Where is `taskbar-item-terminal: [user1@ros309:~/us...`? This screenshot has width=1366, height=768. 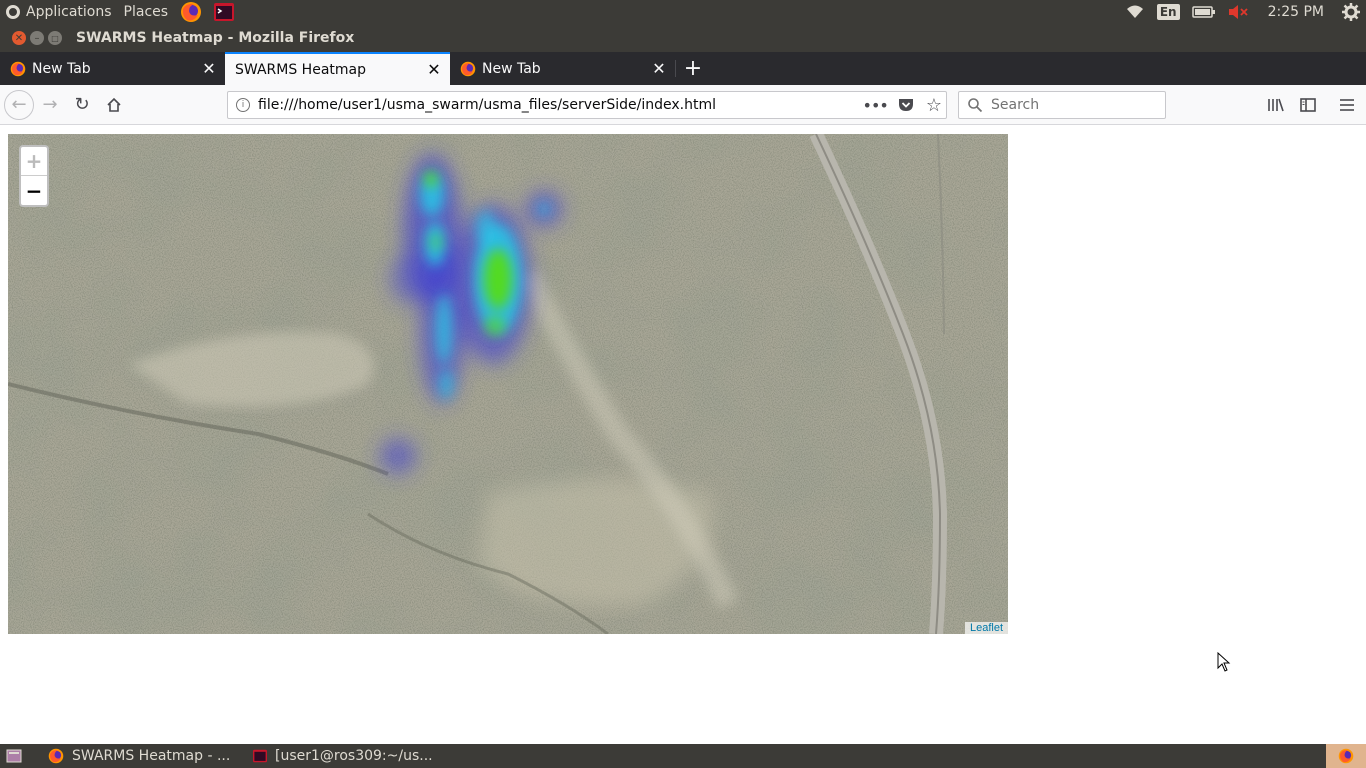 taskbar-item-terminal: [user1@ros309:~/us... is located at coordinates (347, 756).